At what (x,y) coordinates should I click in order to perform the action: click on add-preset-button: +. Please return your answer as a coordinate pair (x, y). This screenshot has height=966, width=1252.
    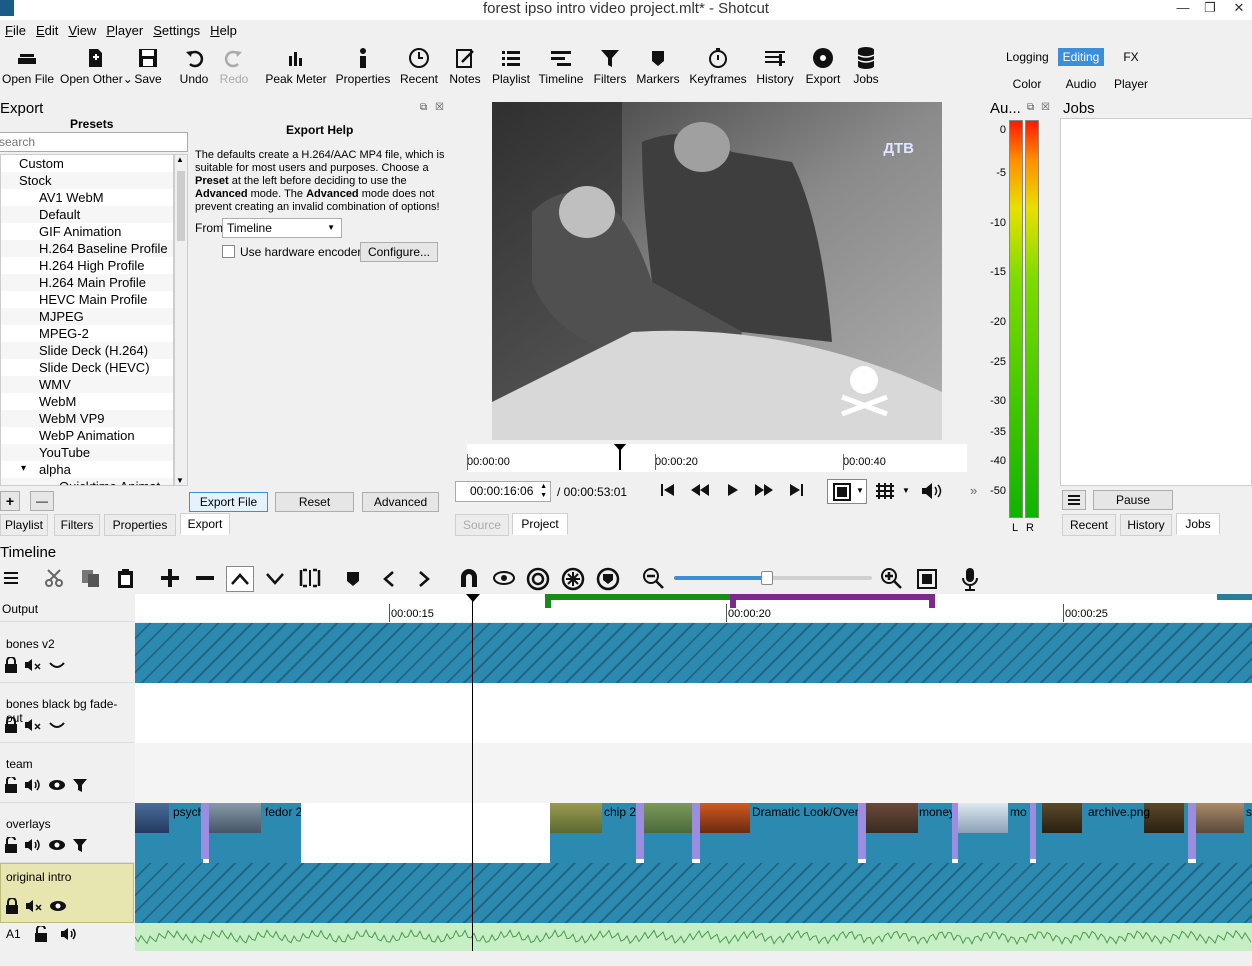
    Looking at the image, I should click on (10, 501).